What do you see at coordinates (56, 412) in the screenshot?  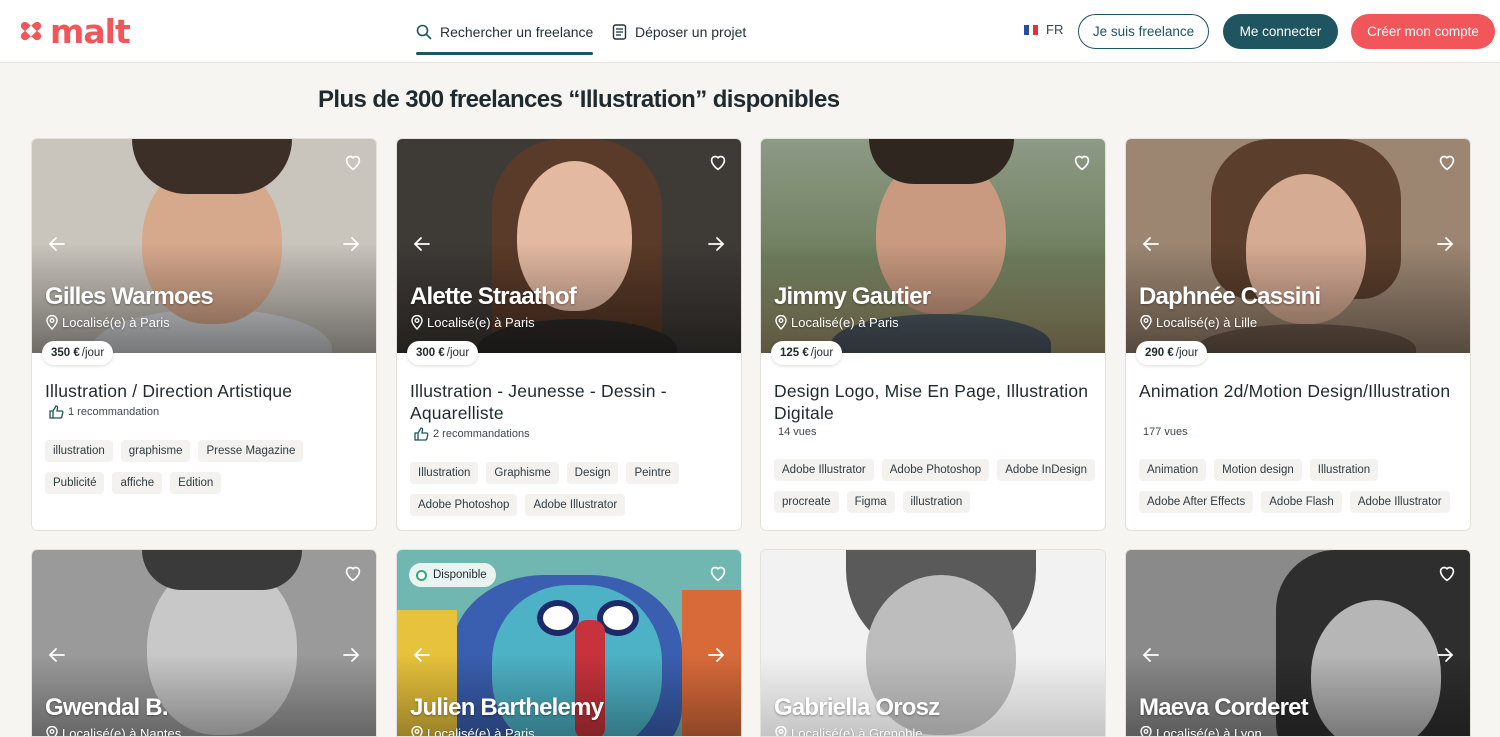 I see `thumbs-up-icon` at bounding box center [56, 412].